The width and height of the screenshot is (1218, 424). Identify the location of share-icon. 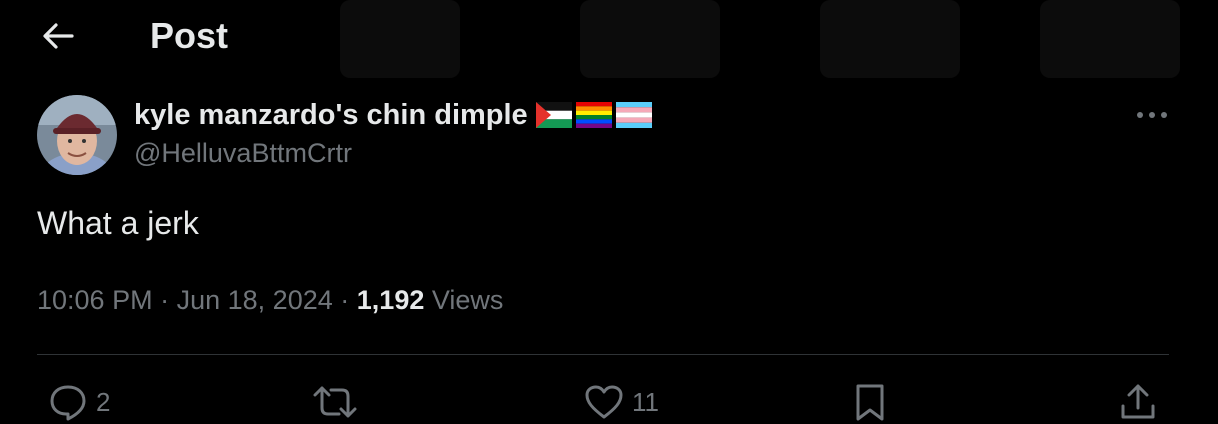
(1138, 401).